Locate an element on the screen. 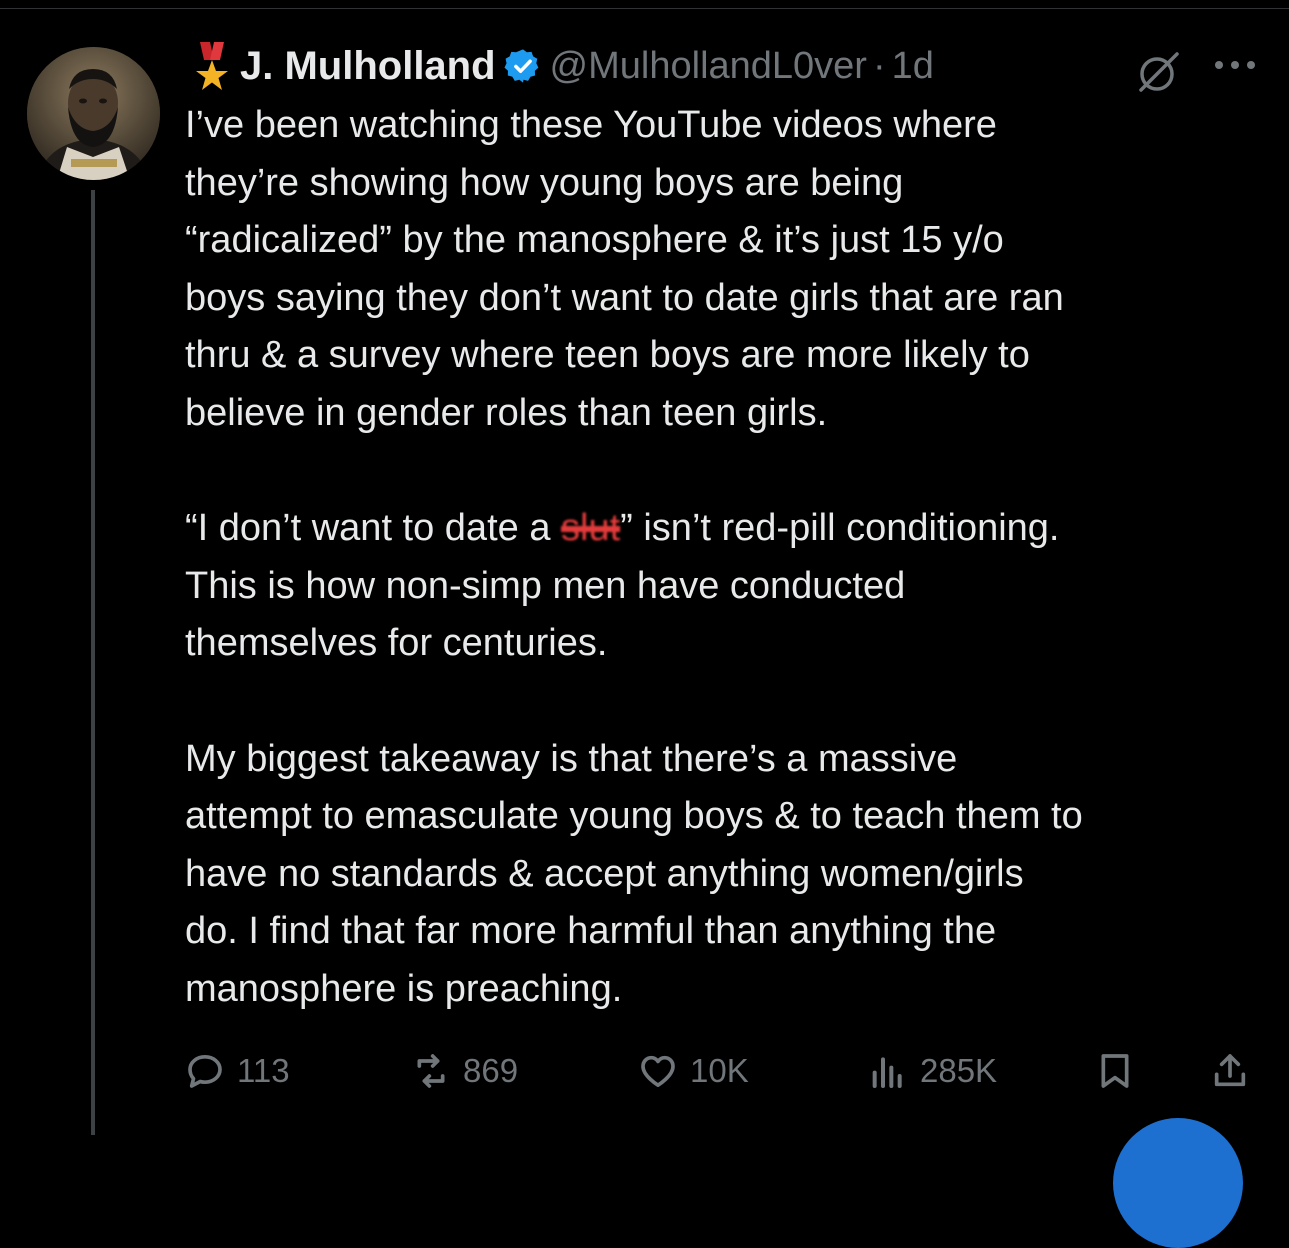 The image size is (1289, 1248). like-count: 10K is located at coordinates (719, 1070).